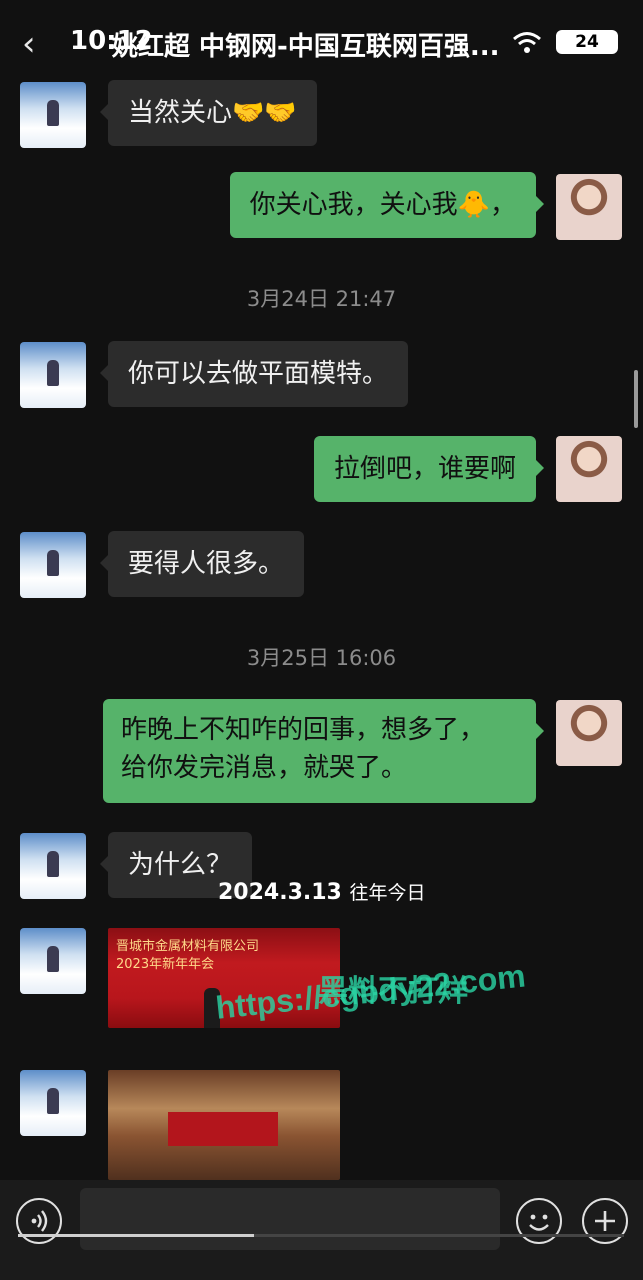  I want to click on wifi-icon, so click(527, 42).